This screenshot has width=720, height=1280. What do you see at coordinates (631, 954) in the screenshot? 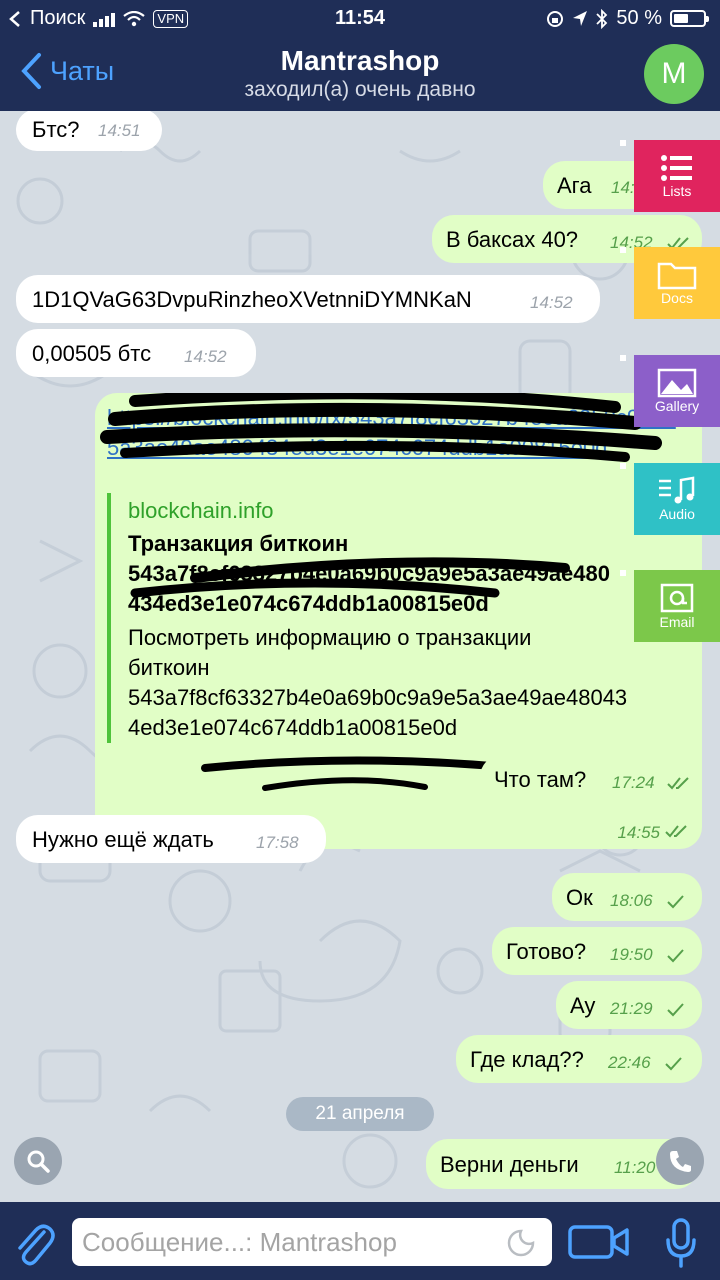
I see `message-time: 19:50` at bounding box center [631, 954].